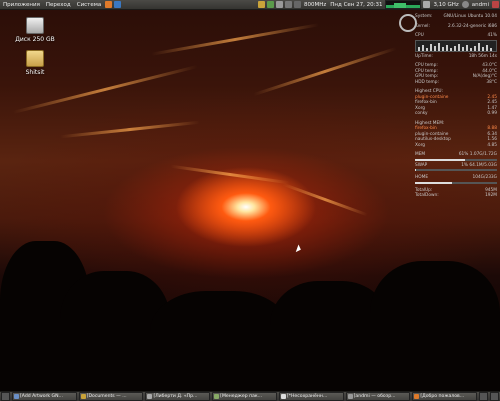 This screenshot has height=401, width=500. I want to click on conky-kernel: Kernel: 2.6.32-24-generic i686, so click(456, 27).